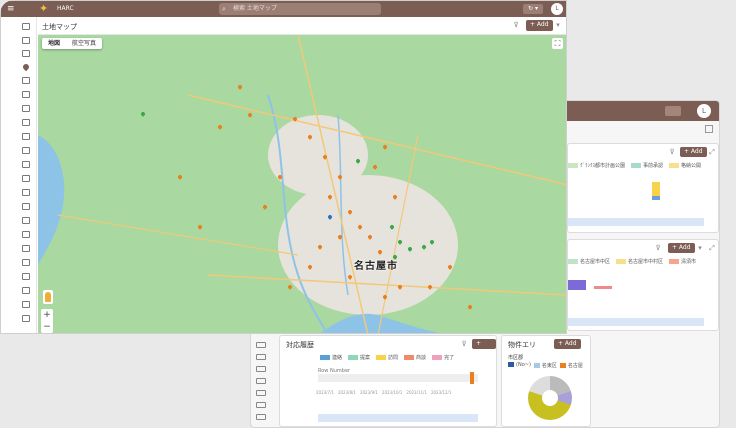 Image resolution: width=736 pixels, height=428 pixels. I want to click on search-icon: ⌕, so click(224, 9).